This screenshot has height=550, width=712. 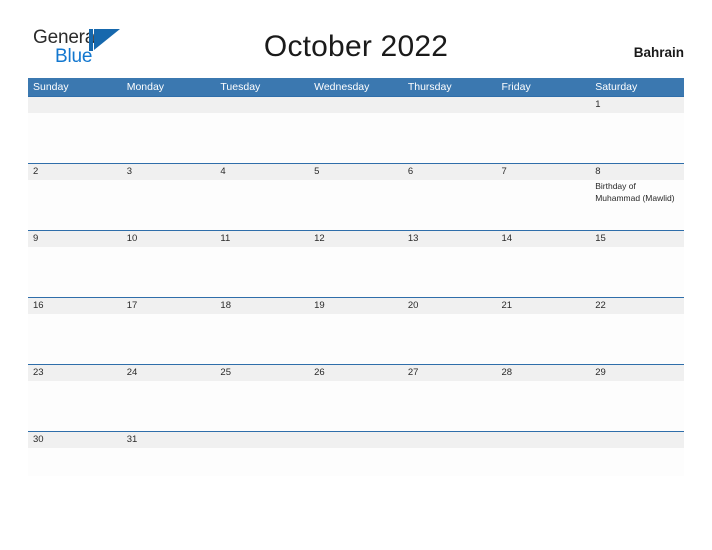 I want to click on day-number: 25, so click(x=262, y=373).